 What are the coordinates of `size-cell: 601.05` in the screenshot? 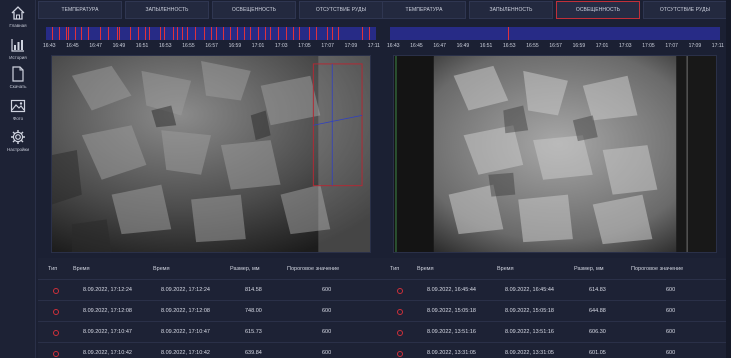 It's located at (597, 353).